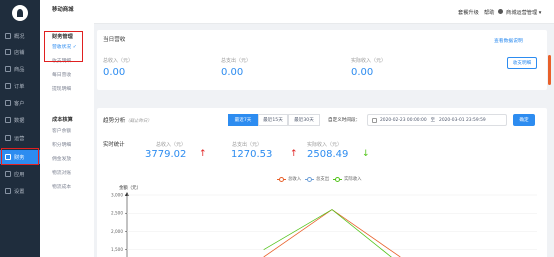 This screenshot has width=554, height=257. What do you see at coordinates (127, 121) in the screenshot?
I see `trend-title: 趋势分析（截止昨日）` at bounding box center [127, 121].